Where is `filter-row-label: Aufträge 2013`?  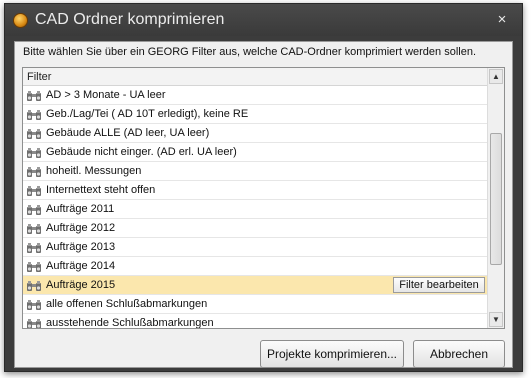 filter-row-label: Aufträge 2013 is located at coordinates (81, 247).